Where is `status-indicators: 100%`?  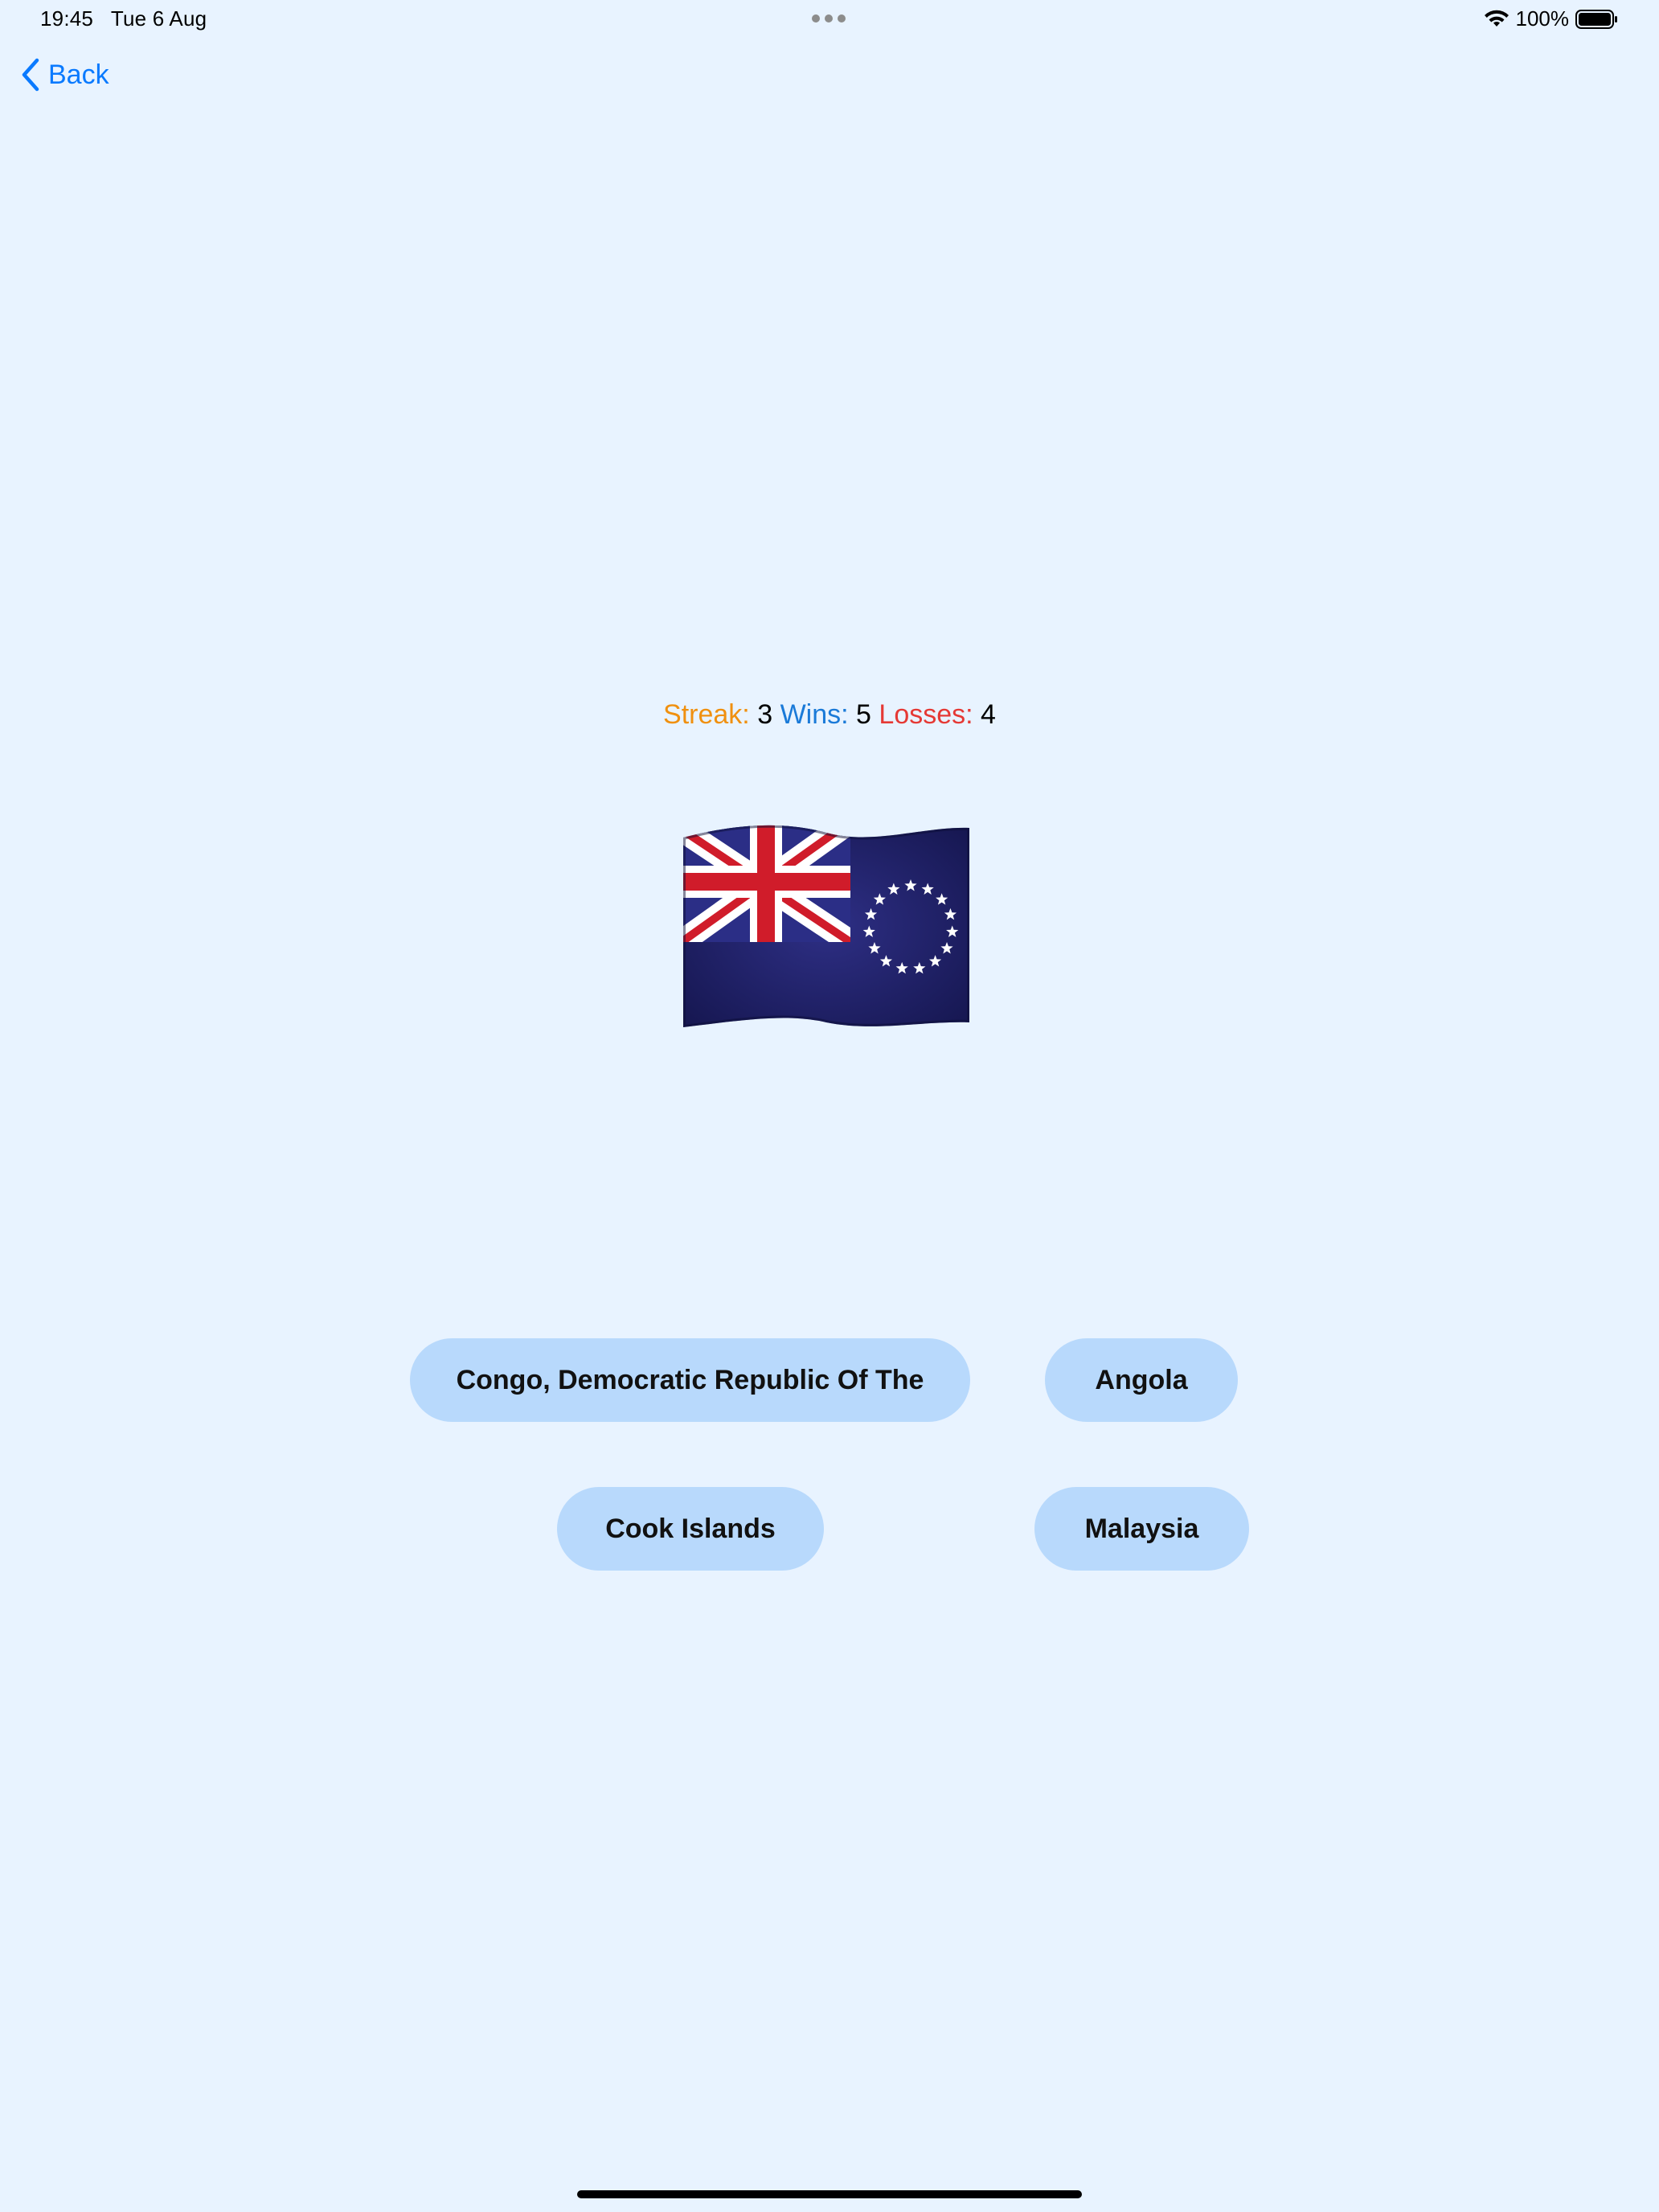 status-indicators: 100% is located at coordinates (1552, 18).